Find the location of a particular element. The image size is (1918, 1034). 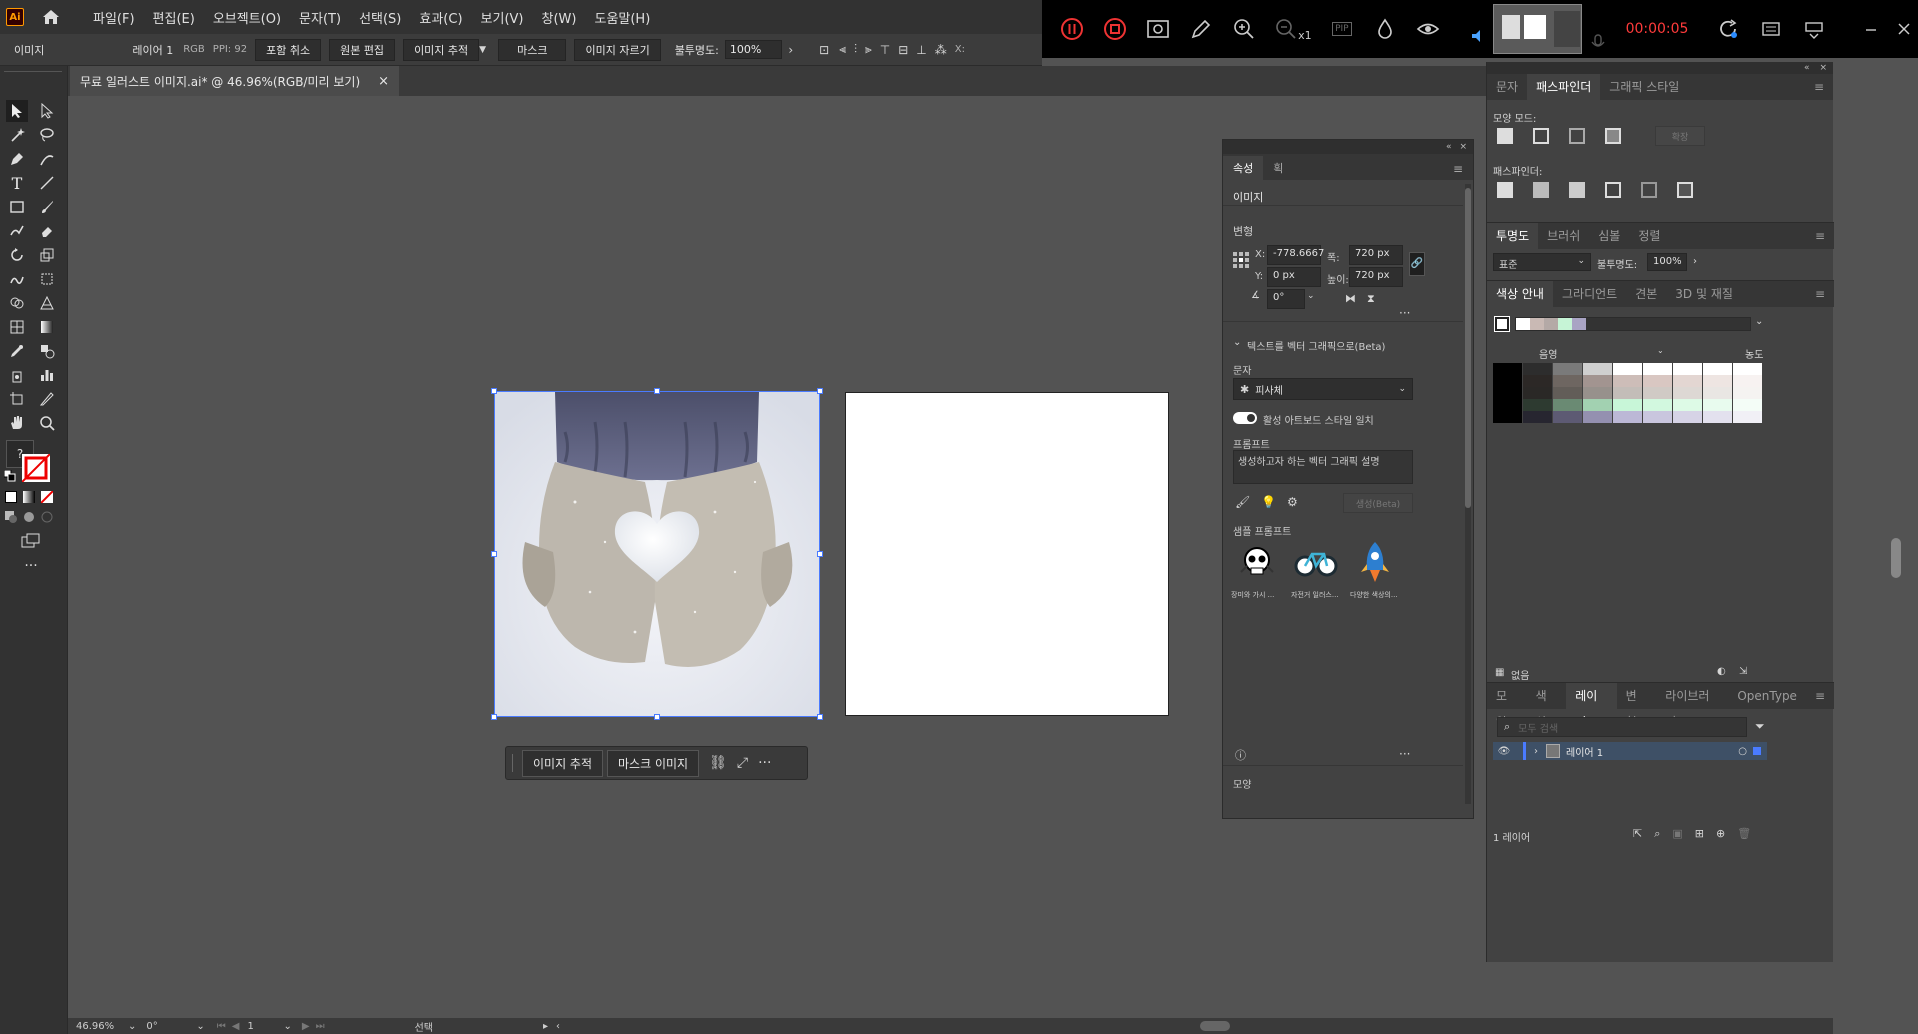

new-layer-icon: ⊕ is located at coordinates (1720, 834).